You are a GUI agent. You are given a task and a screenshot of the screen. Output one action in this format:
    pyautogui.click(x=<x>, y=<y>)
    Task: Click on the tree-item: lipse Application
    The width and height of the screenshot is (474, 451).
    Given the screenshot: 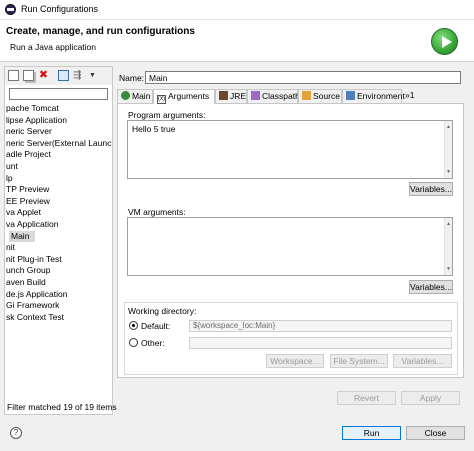 What is the action you would take?
    pyautogui.click(x=58, y=120)
    